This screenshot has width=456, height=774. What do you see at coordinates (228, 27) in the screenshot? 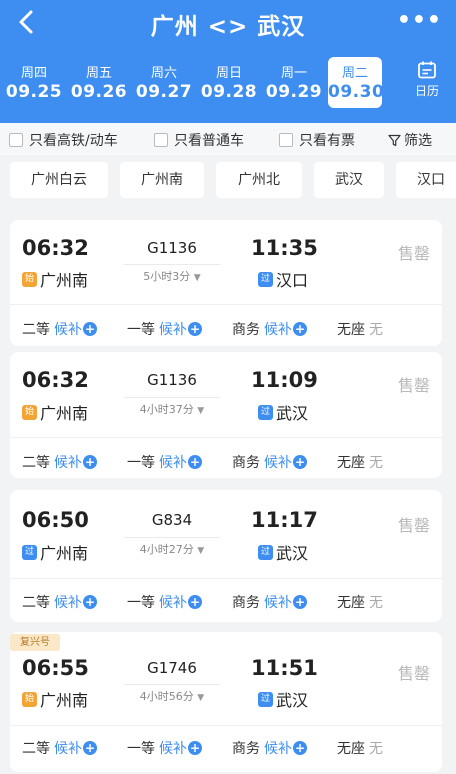
I see `page-title: 广州 <> 武汉` at bounding box center [228, 27].